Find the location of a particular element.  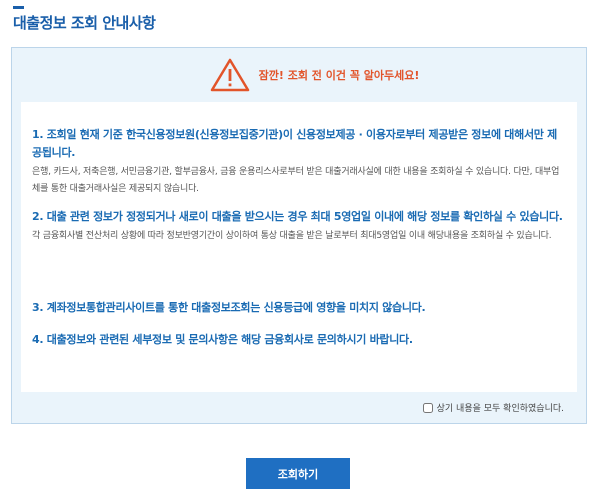

confirm-checkbox is located at coordinates (427, 407).